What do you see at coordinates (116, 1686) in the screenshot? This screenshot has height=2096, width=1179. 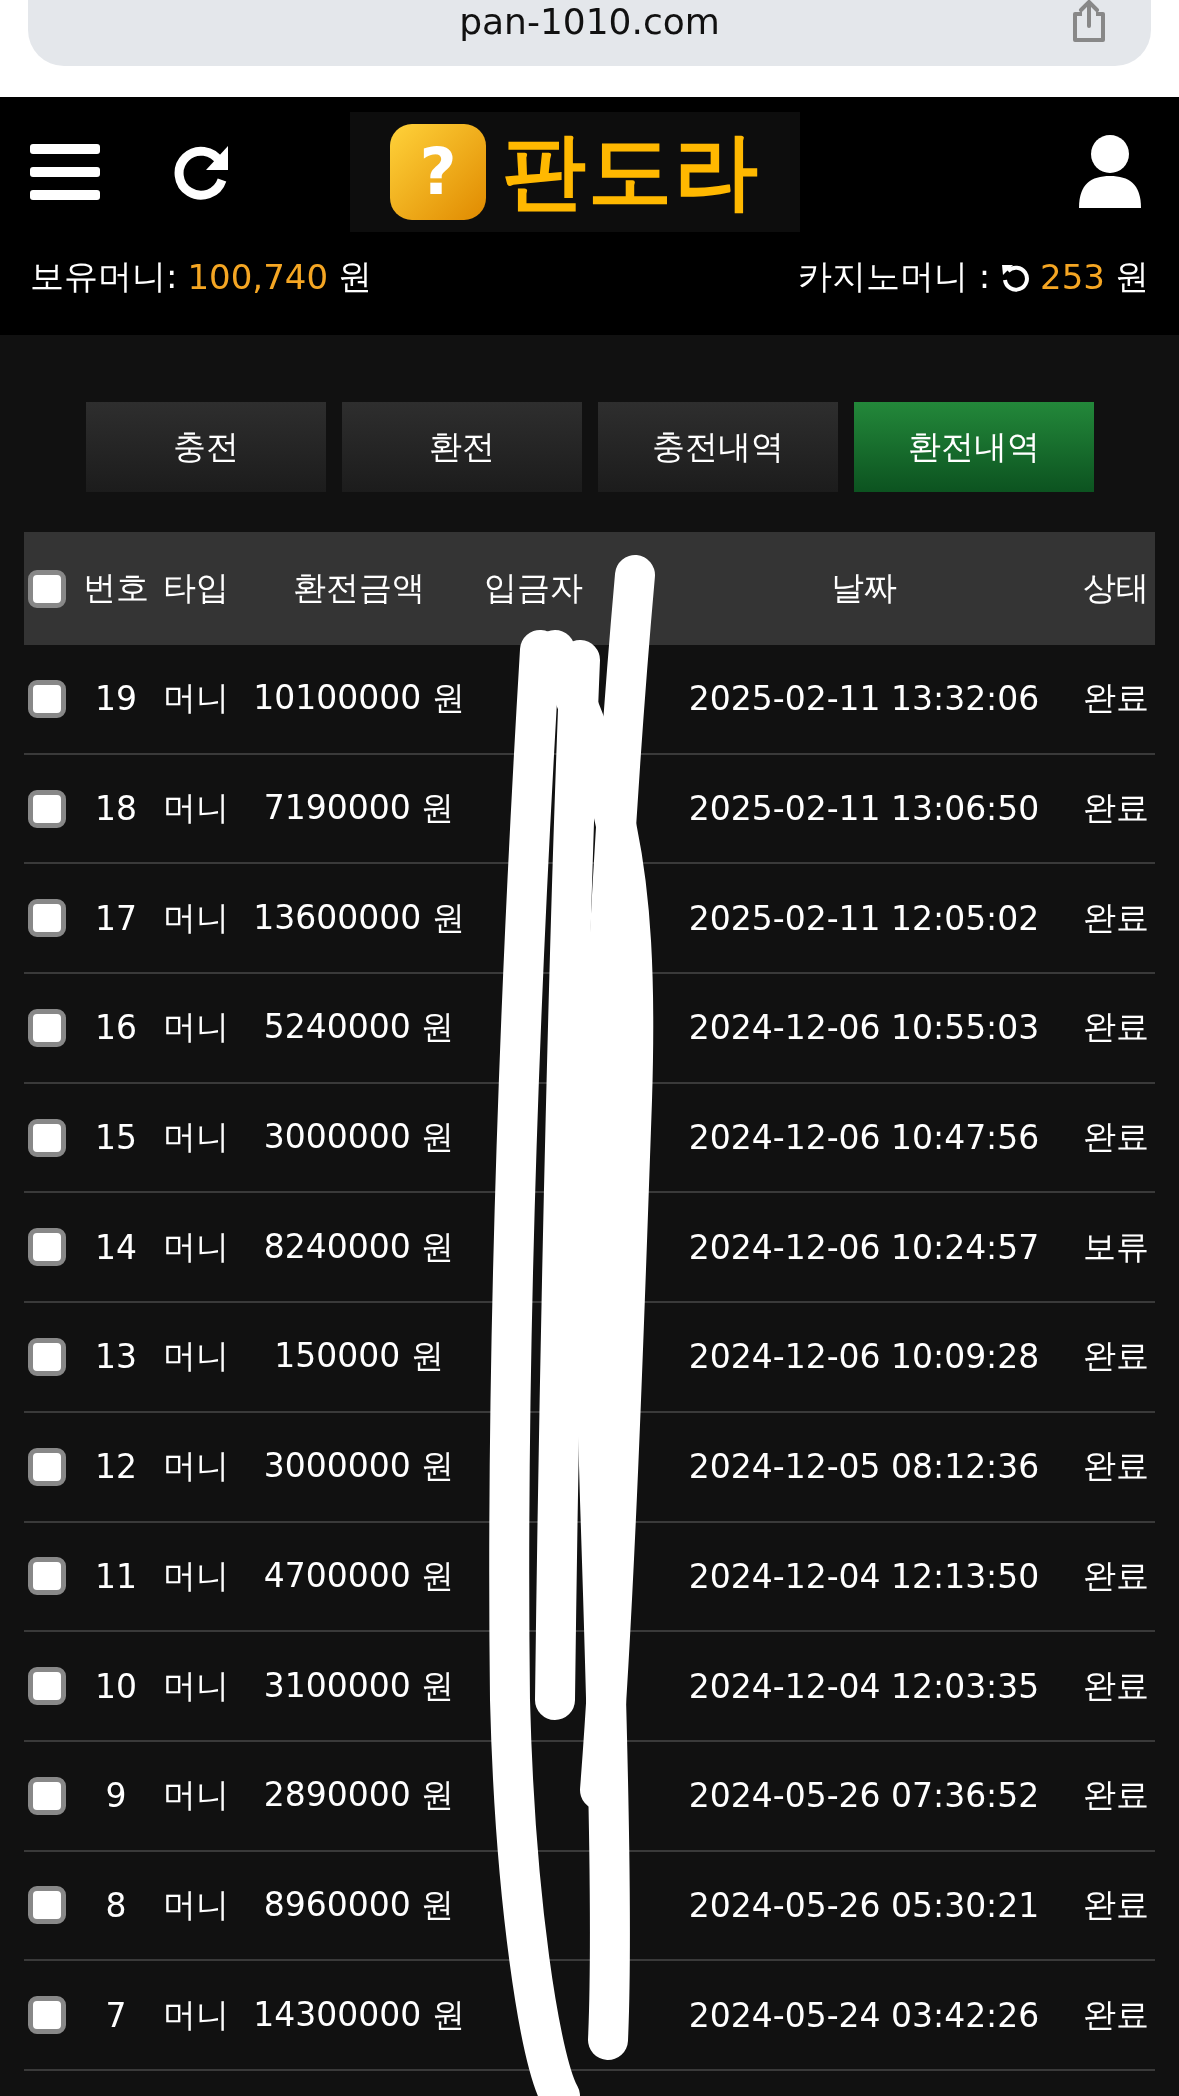 I see `table-cell: 10` at bounding box center [116, 1686].